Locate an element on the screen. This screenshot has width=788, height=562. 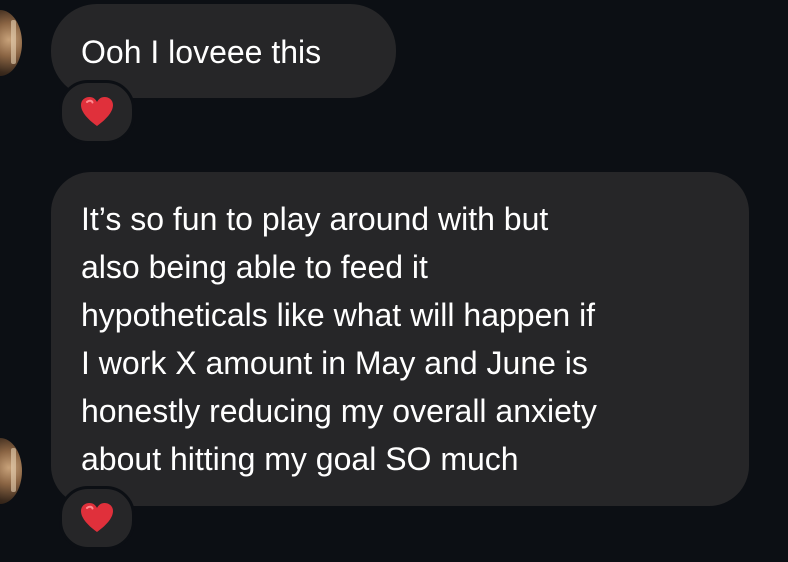
message-line: I work X amount in May and June is is located at coordinates (334, 363).